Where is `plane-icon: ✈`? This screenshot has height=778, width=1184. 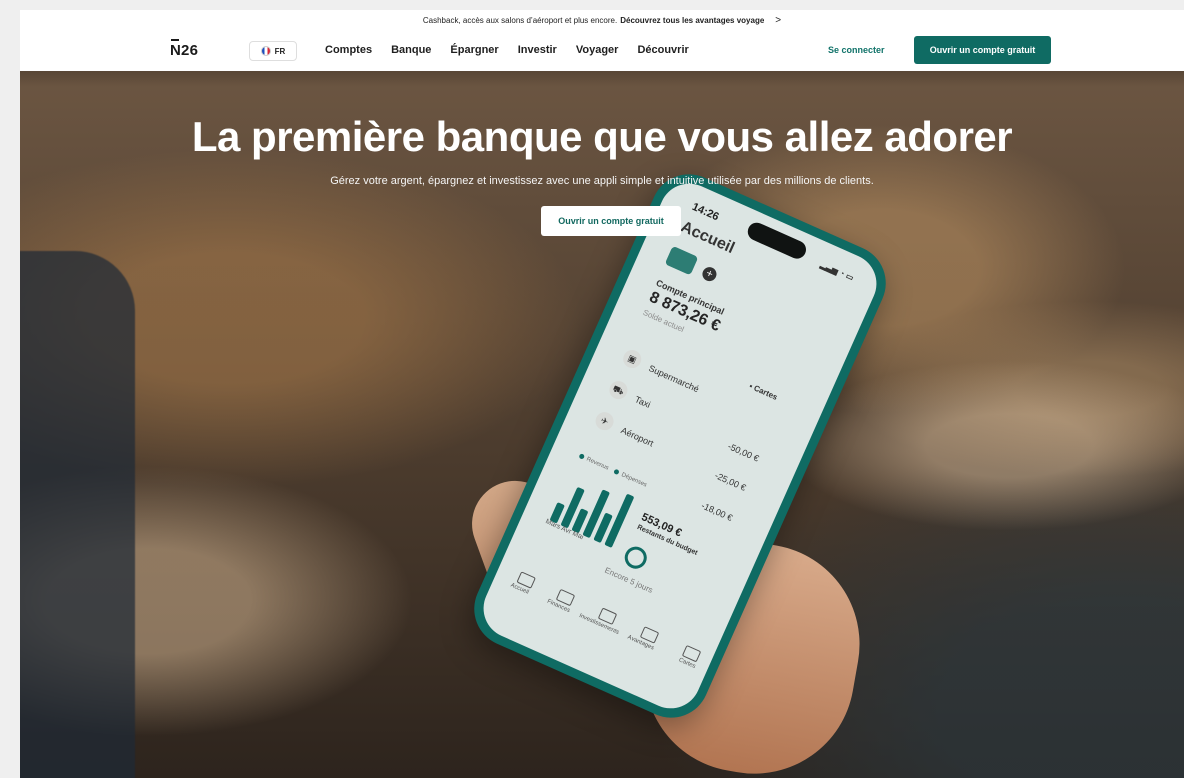
plane-icon: ✈ is located at coordinates (604, 421).